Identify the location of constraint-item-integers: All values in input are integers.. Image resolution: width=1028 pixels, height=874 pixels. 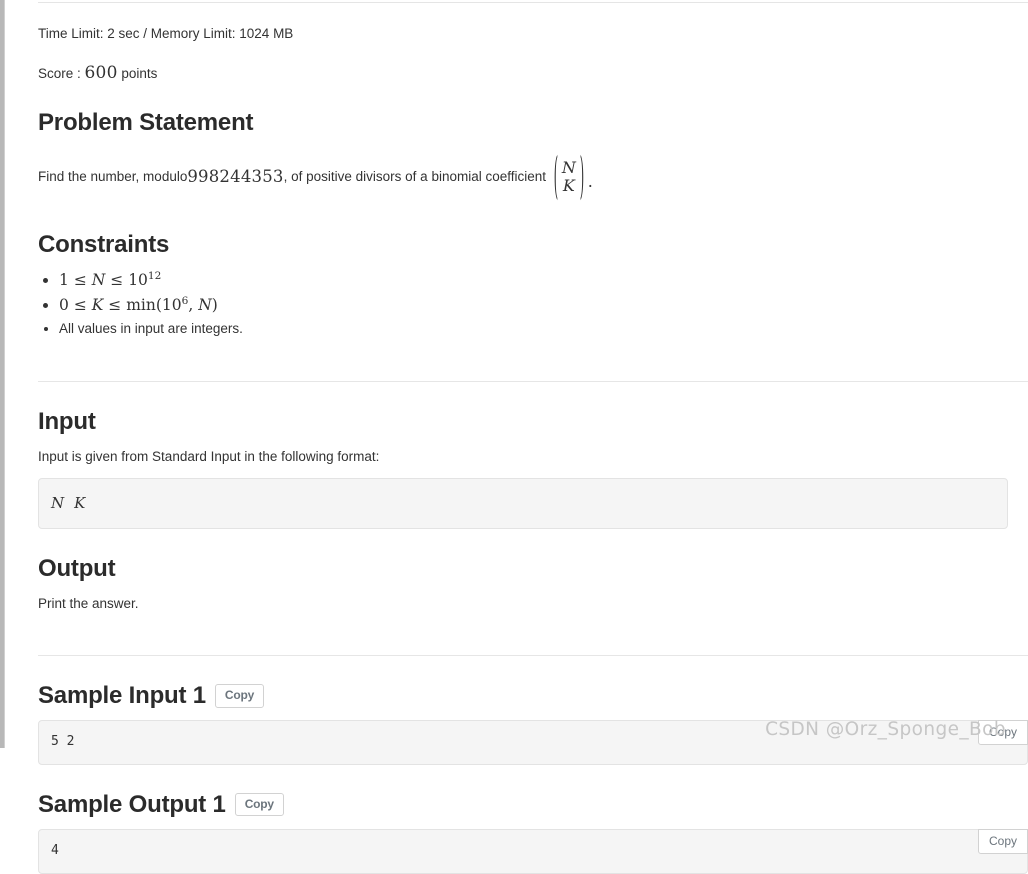
(543, 329).